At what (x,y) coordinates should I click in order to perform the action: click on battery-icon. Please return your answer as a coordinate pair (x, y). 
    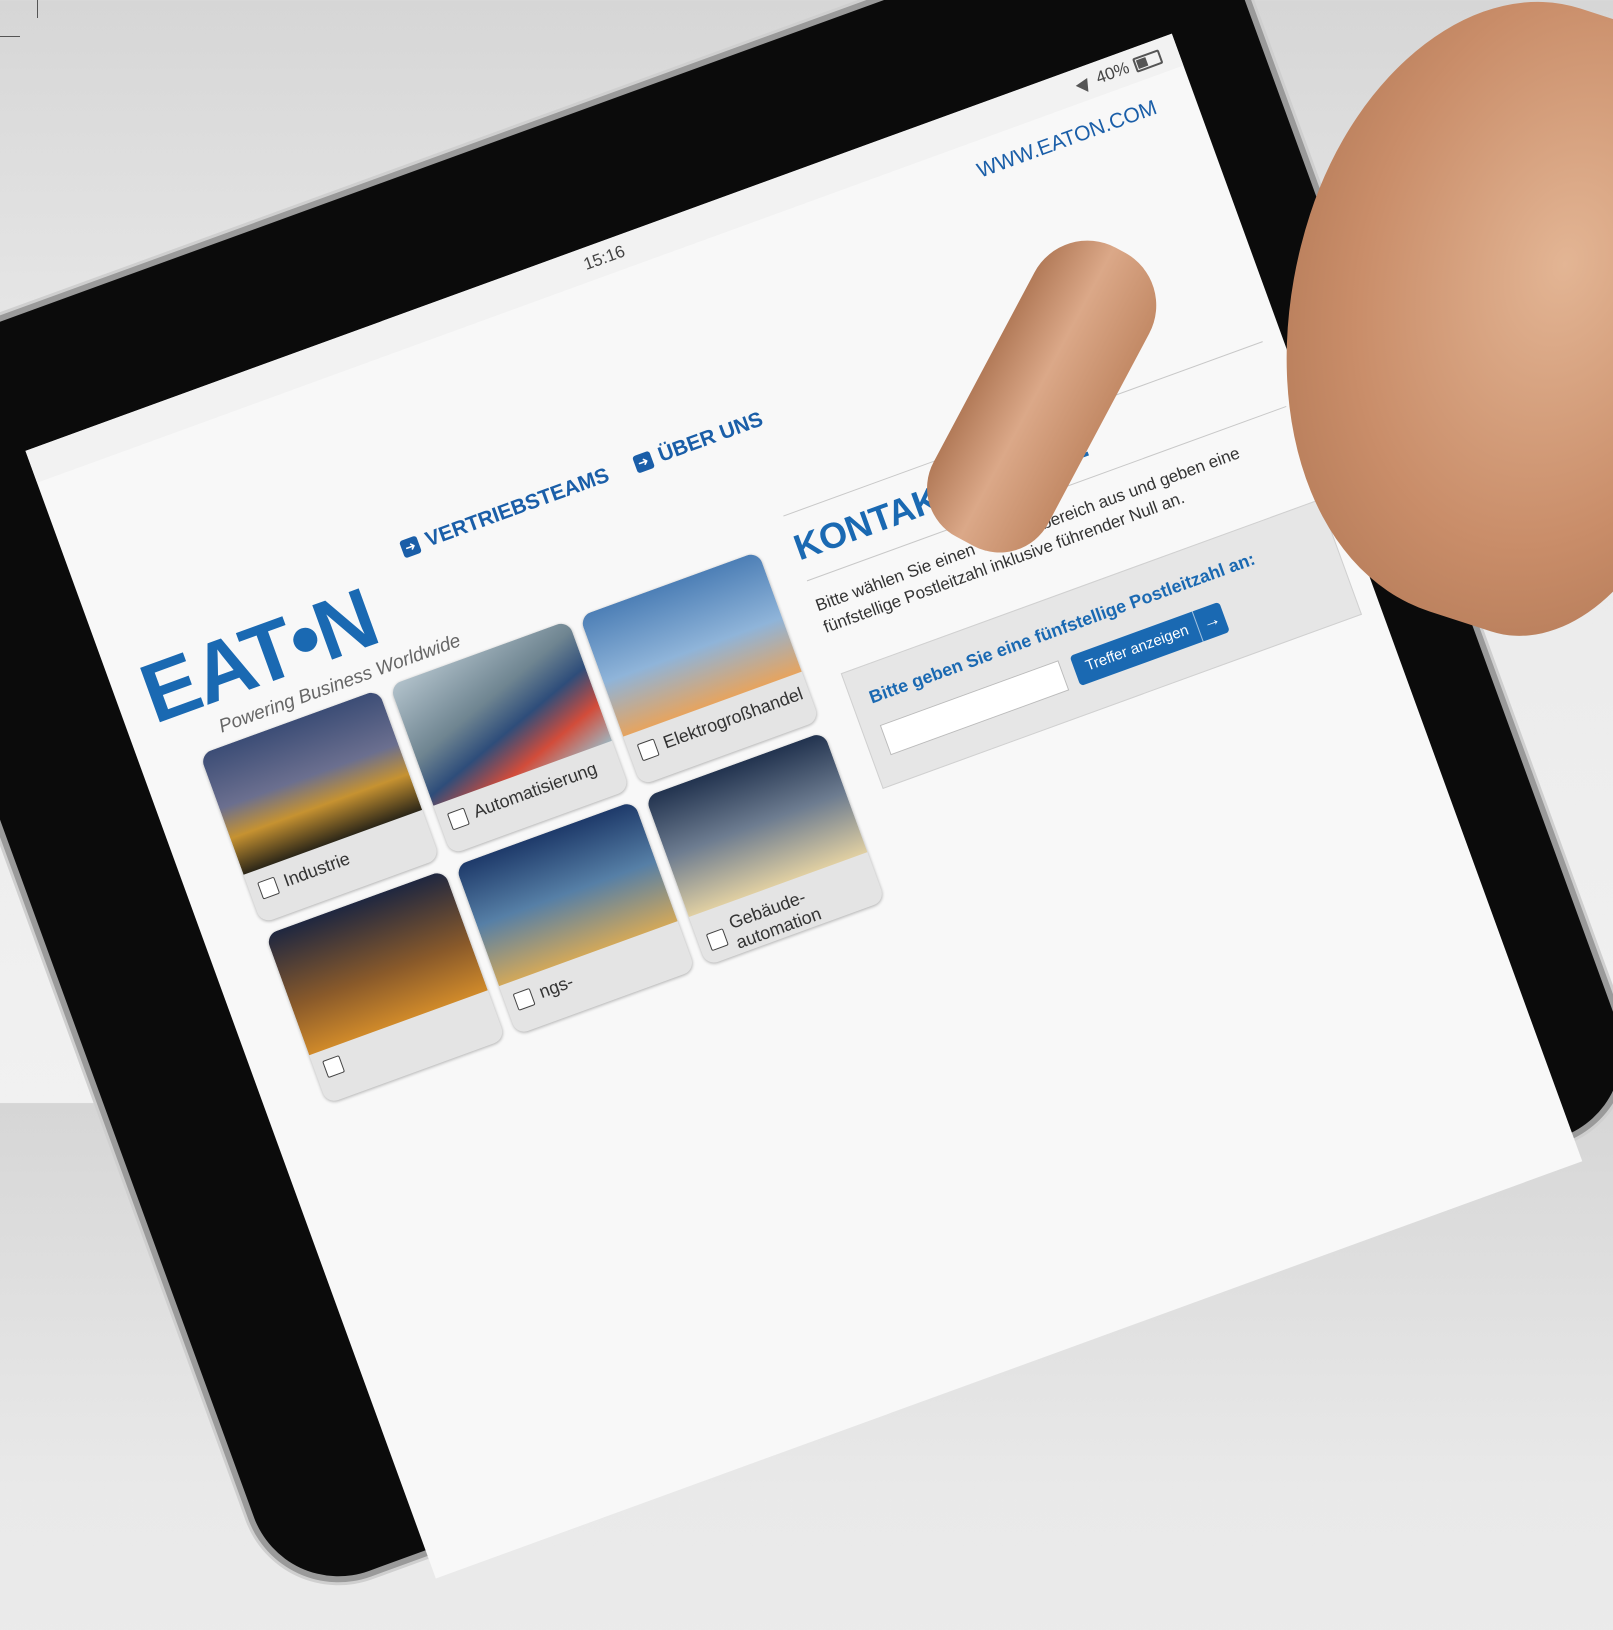
    Looking at the image, I should click on (1147, 60).